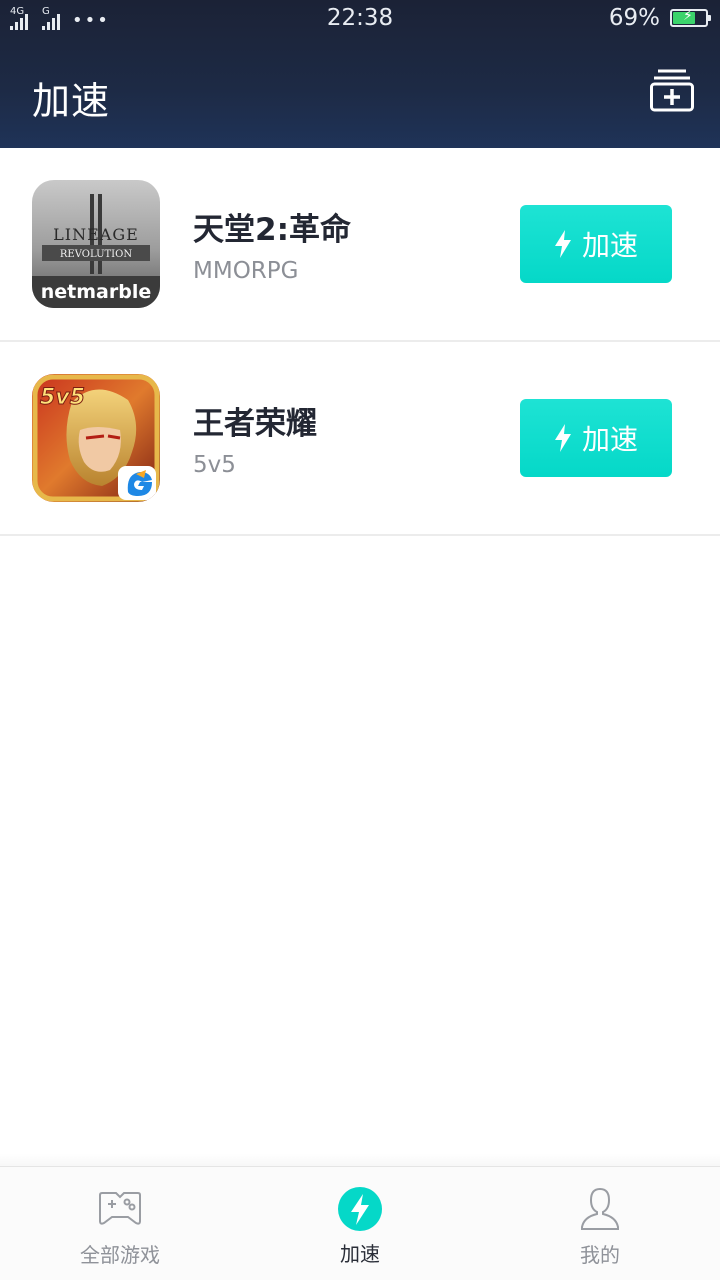 The image size is (720, 1281). What do you see at coordinates (600, 1208) in the screenshot?
I see `user-icon` at bounding box center [600, 1208].